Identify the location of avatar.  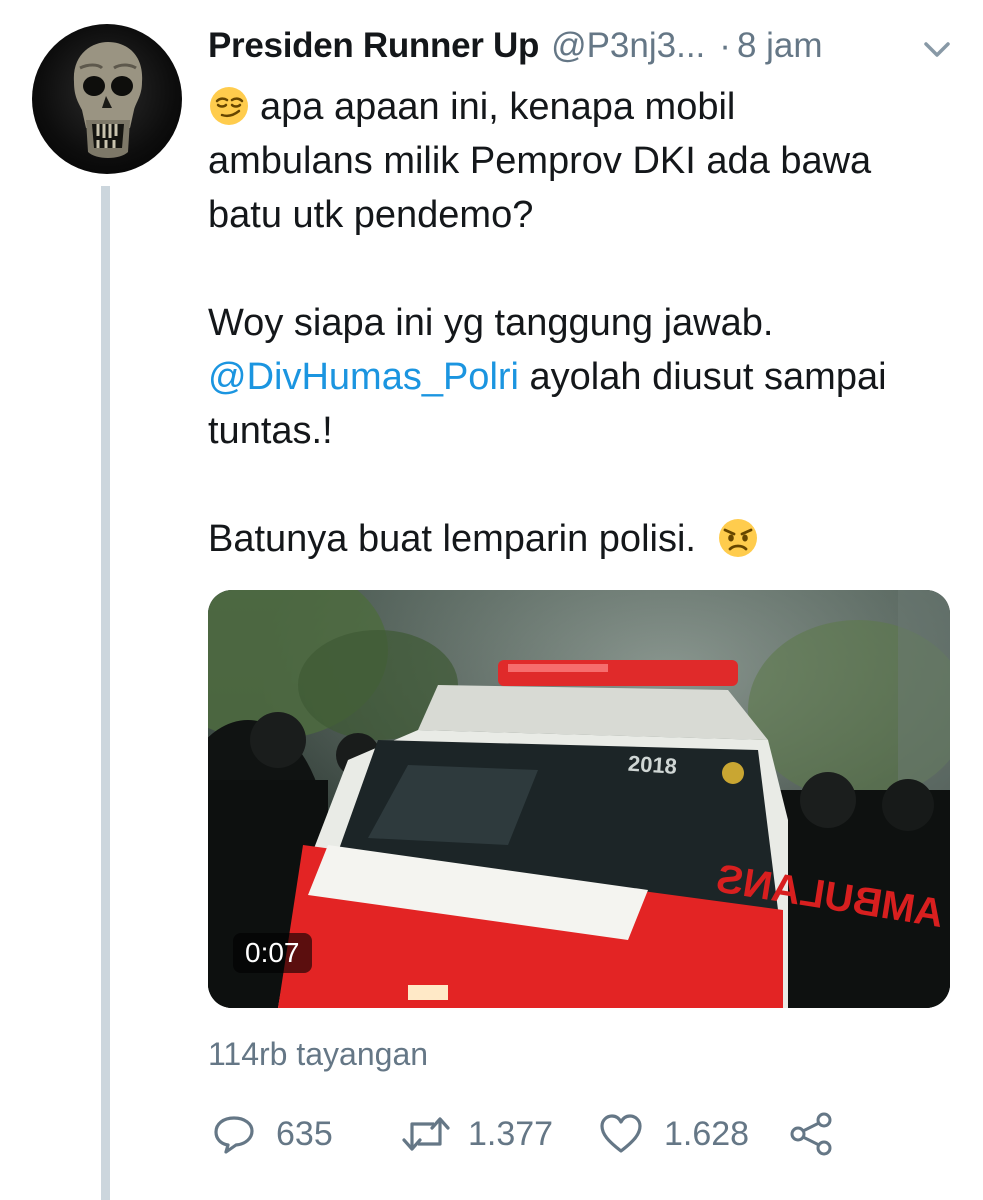
(107, 99).